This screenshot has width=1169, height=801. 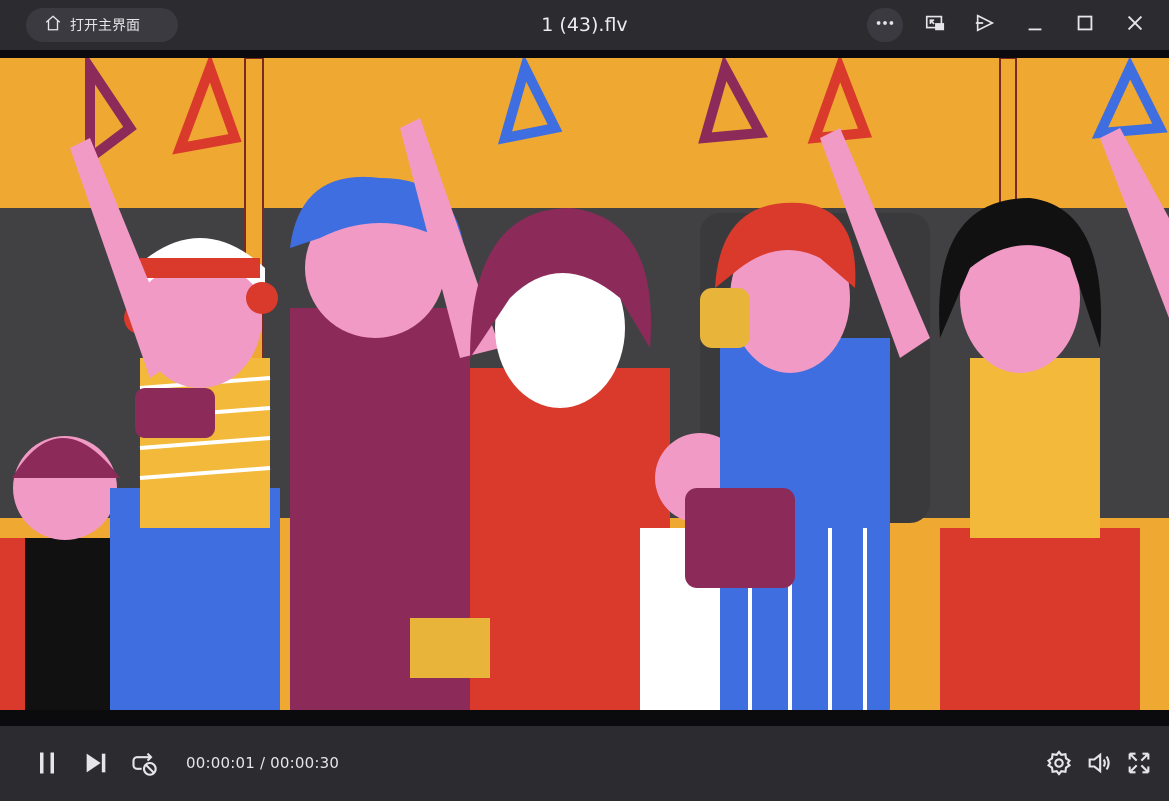 I want to click on title-bar: 打开主界面 1 (43).flv, so click(x=584, y=25).